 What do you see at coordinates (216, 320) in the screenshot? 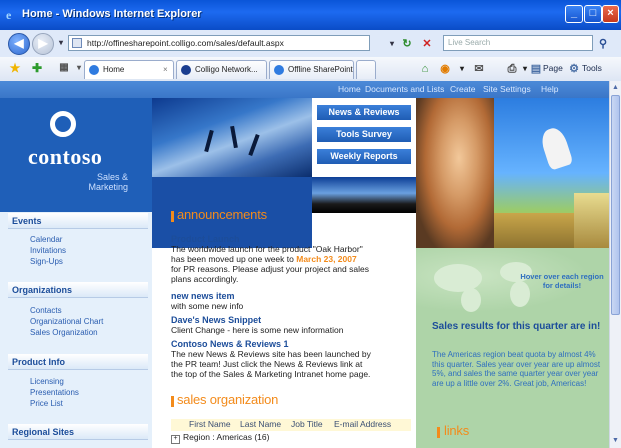
I see `announcement-title: Dave's News Snippet` at bounding box center [216, 320].